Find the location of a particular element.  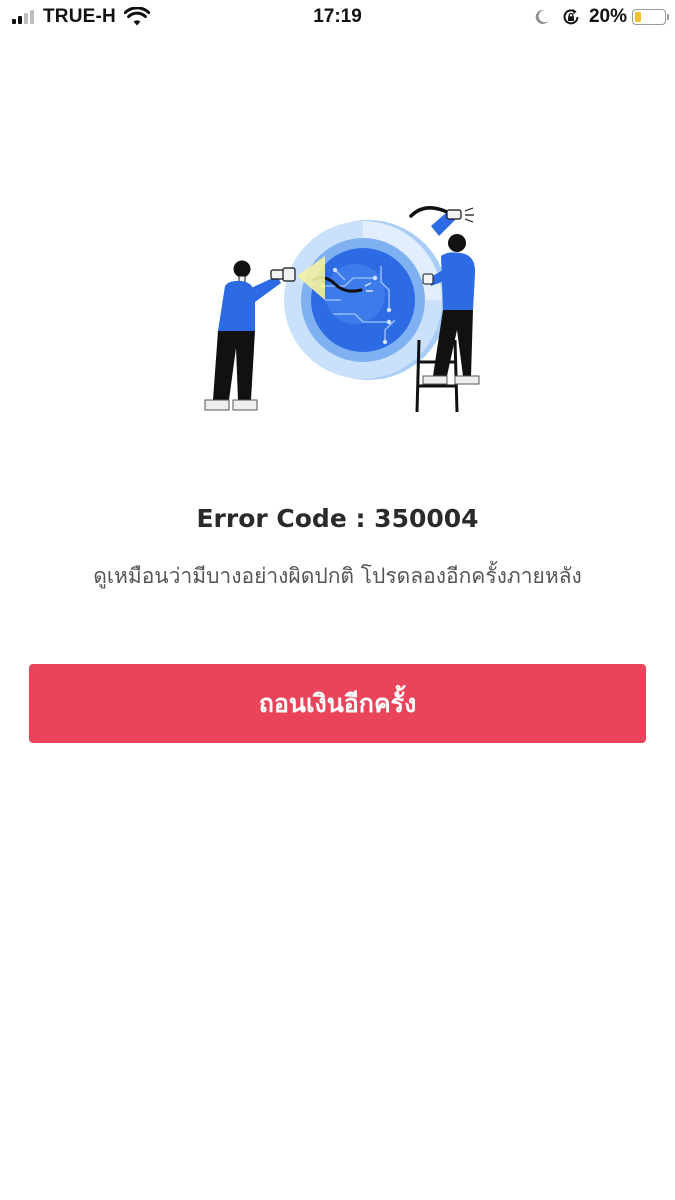

battery-level-fill is located at coordinates (638, 17).